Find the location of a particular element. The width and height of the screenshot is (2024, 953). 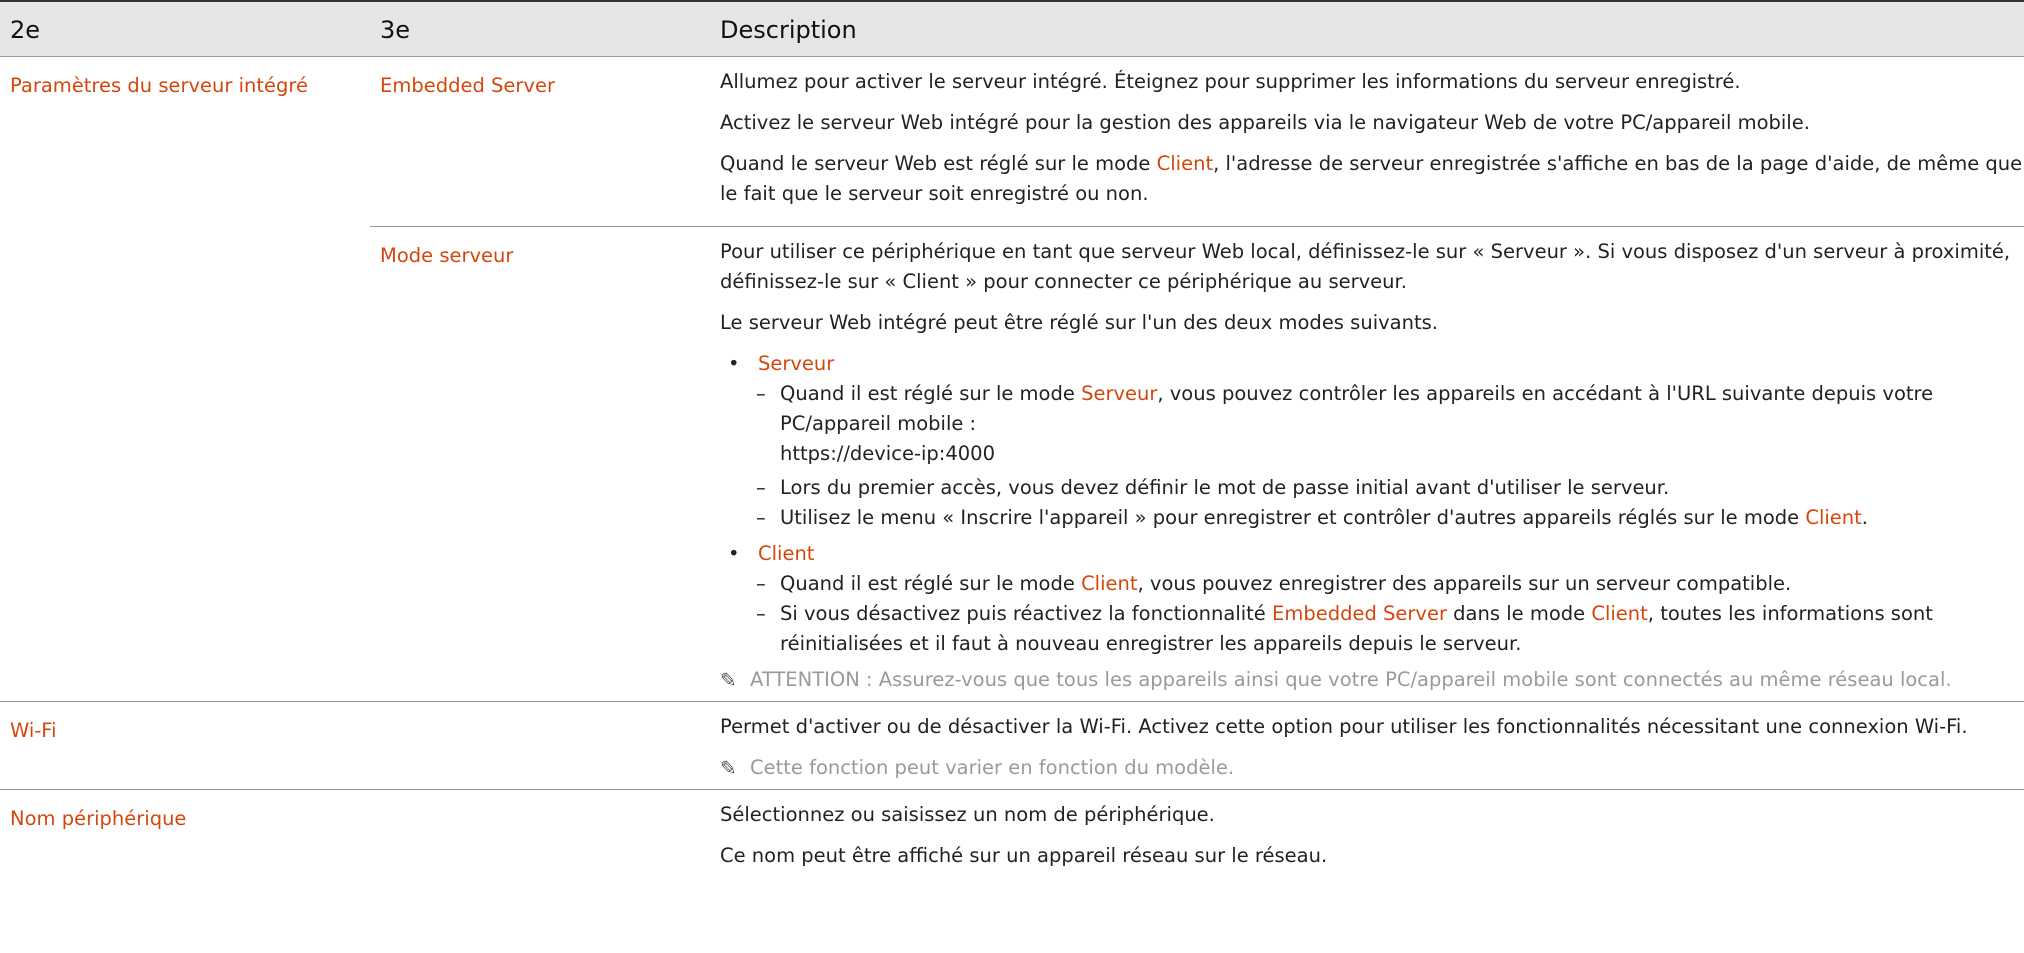

header-description: Description is located at coordinates (1372, 28).